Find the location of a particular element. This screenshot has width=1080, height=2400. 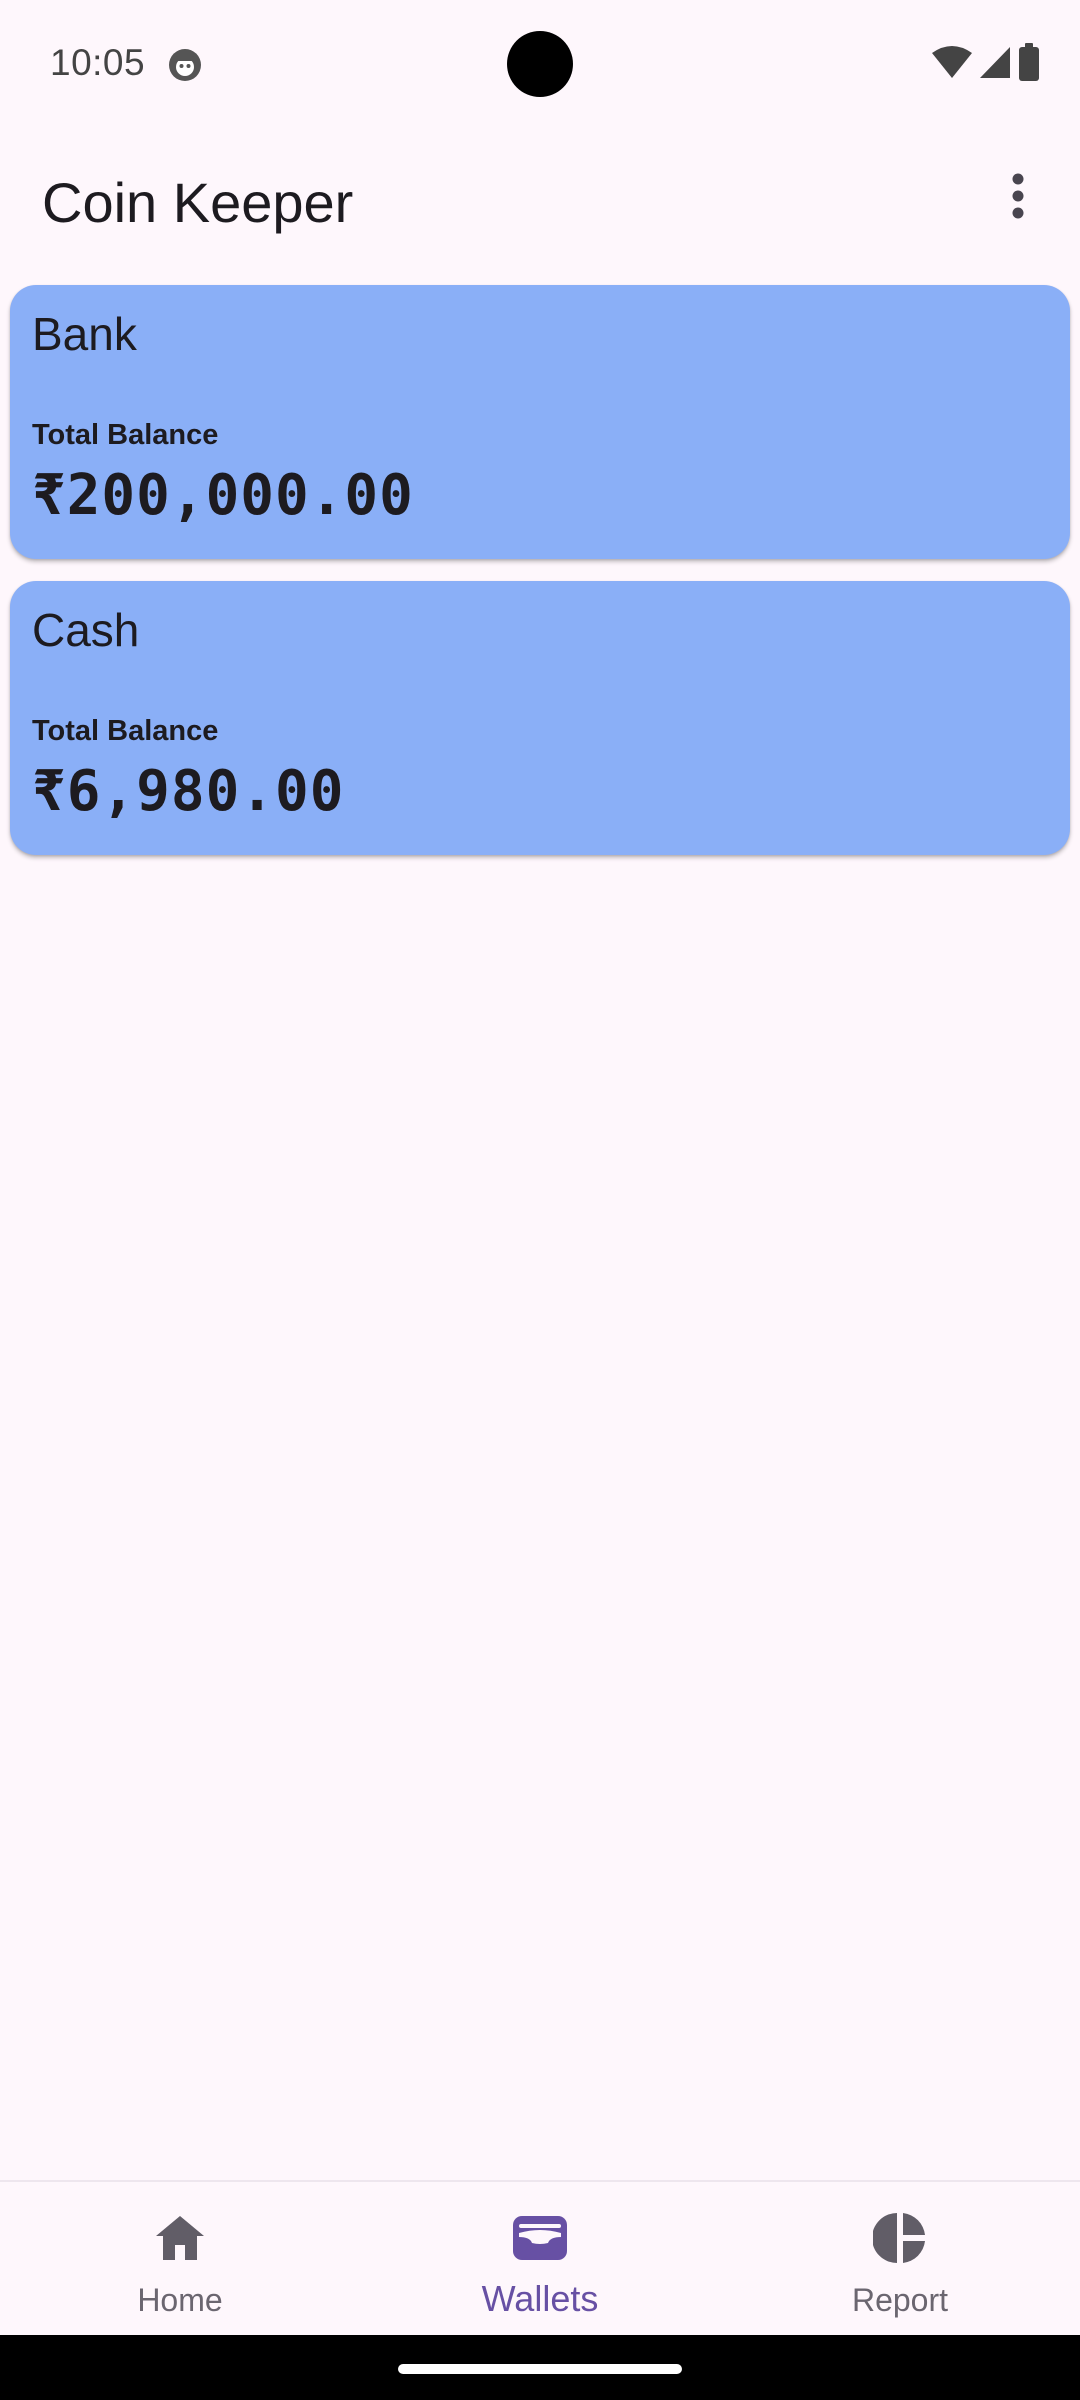

system-navigation-bar is located at coordinates (540, 2367).